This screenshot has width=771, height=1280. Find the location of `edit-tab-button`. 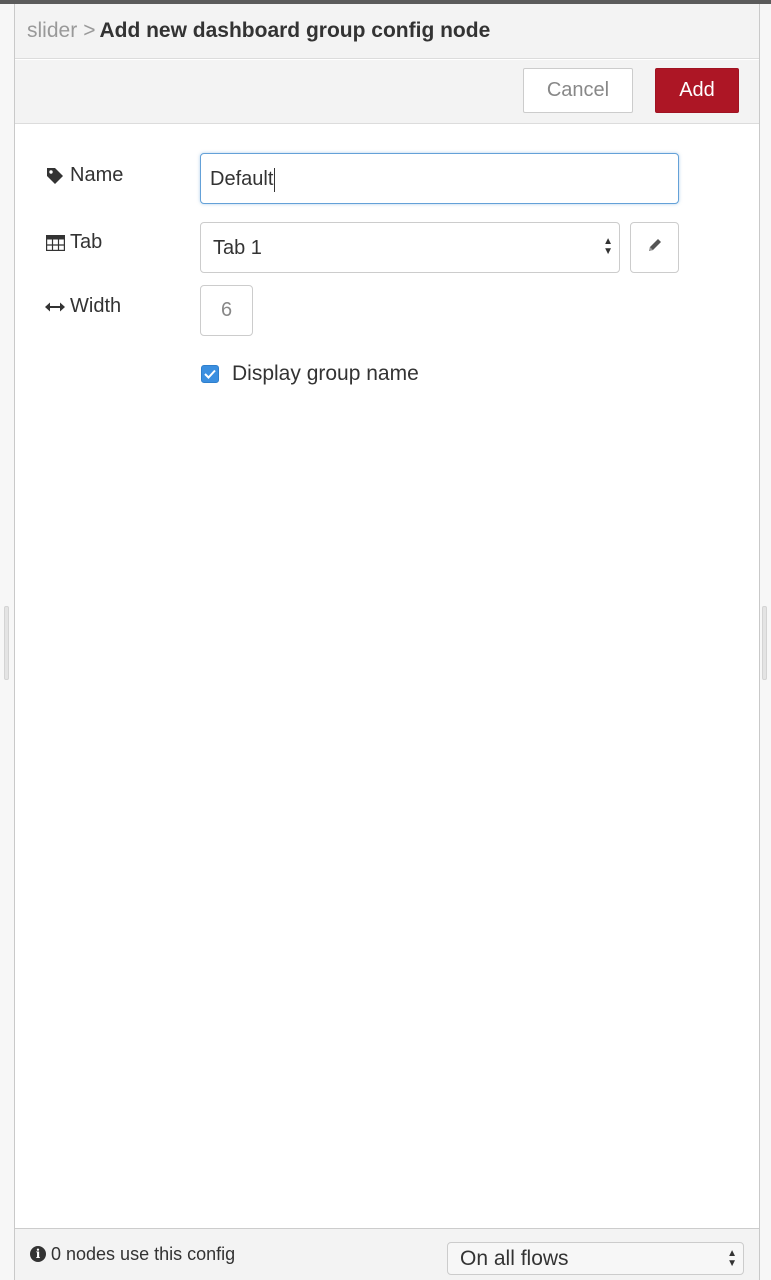

edit-tab-button is located at coordinates (654, 247).